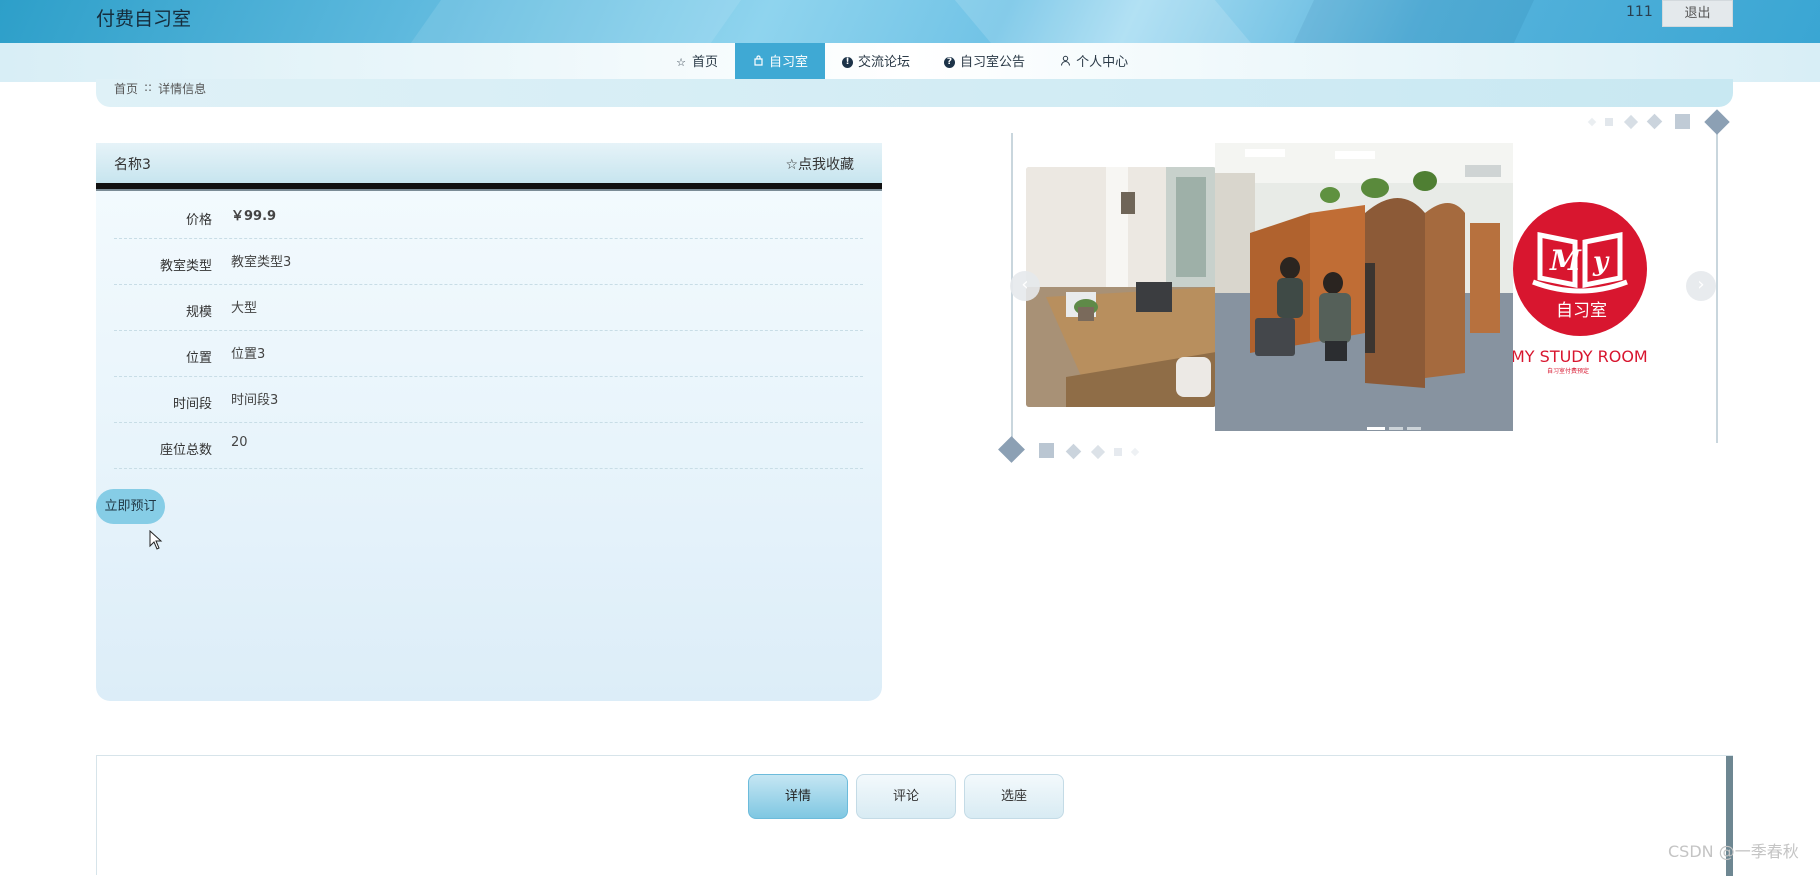  I want to click on star-outline-icon: ☆, so click(681, 62).